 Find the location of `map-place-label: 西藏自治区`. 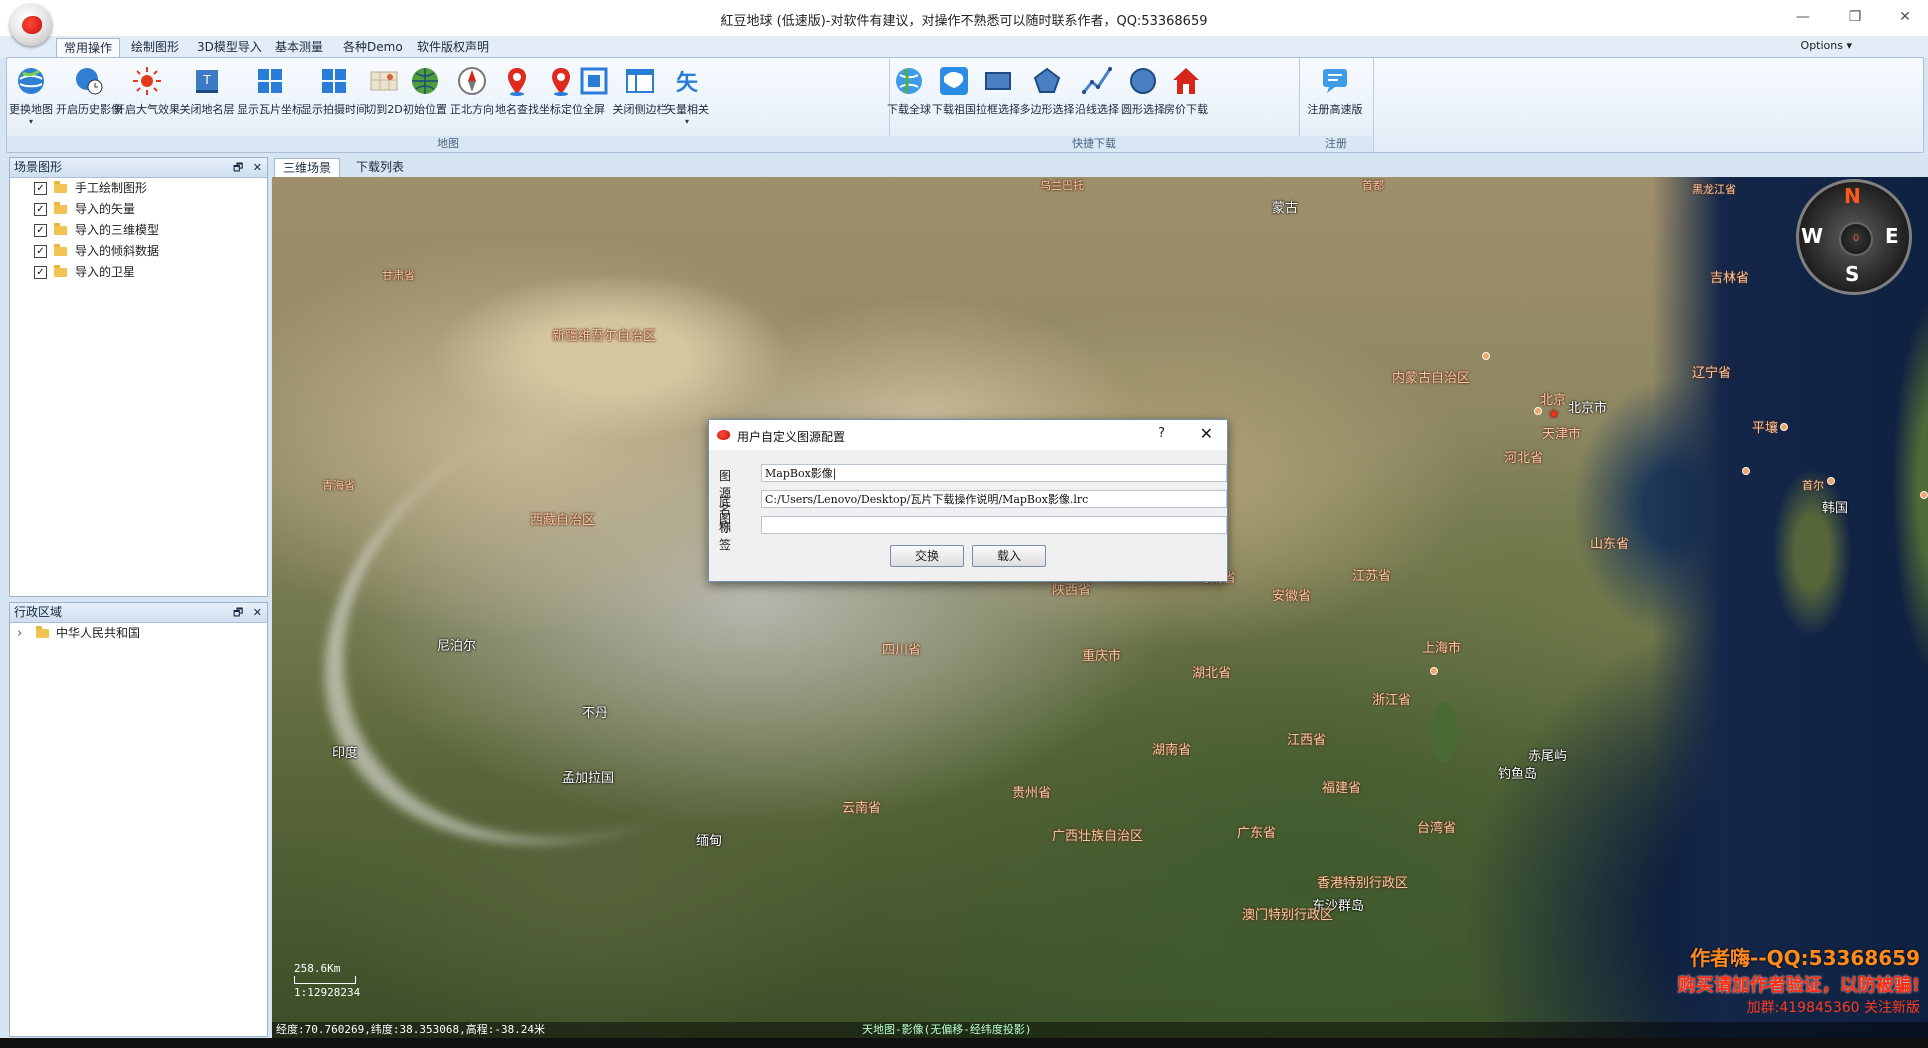

map-place-label: 西藏自治区 is located at coordinates (563, 520).